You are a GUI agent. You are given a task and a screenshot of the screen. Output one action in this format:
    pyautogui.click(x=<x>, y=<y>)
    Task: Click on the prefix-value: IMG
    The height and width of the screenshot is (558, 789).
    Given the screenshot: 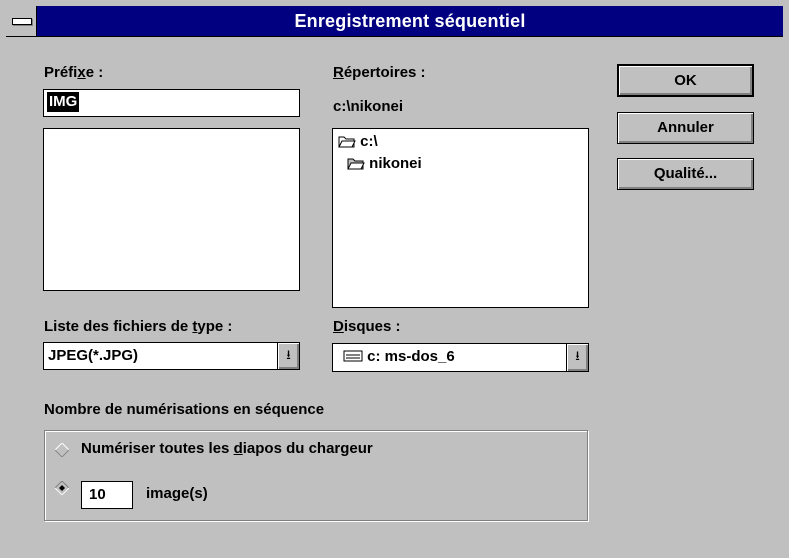 What is the action you would take?
    pyautogui.click(x=63, y=102)
    